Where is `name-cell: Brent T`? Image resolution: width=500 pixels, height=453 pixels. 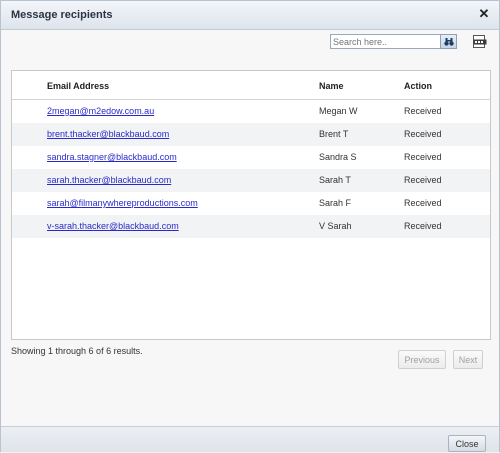
name-cell: Brent T is located at coordinates (334, 134).